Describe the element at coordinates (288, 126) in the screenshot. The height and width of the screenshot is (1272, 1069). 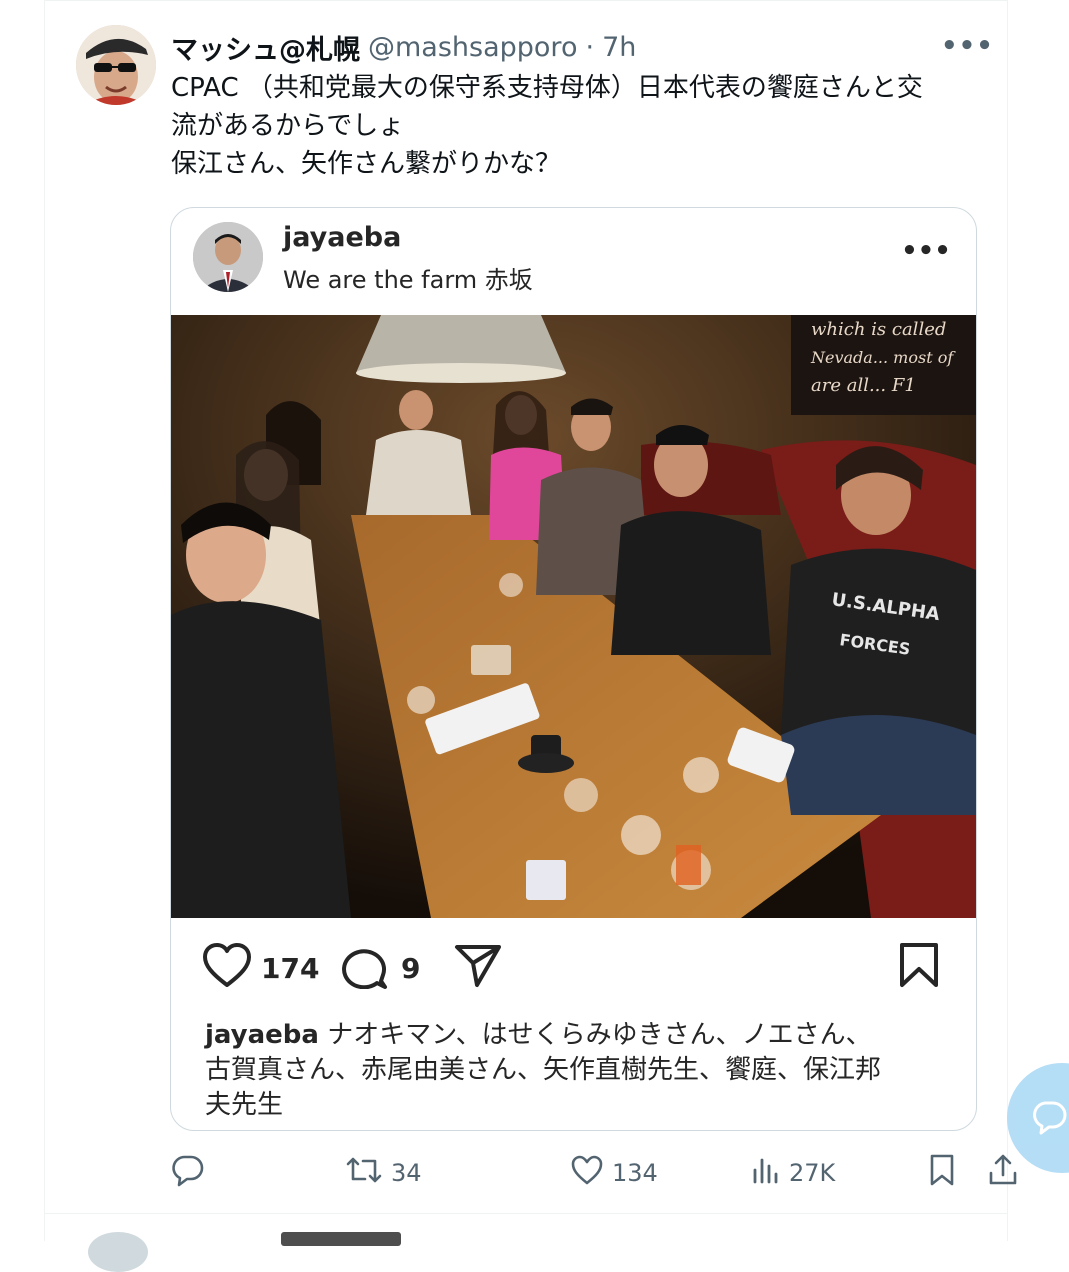
I see `tweet-text-line: 流があるからでしょ` at that location.